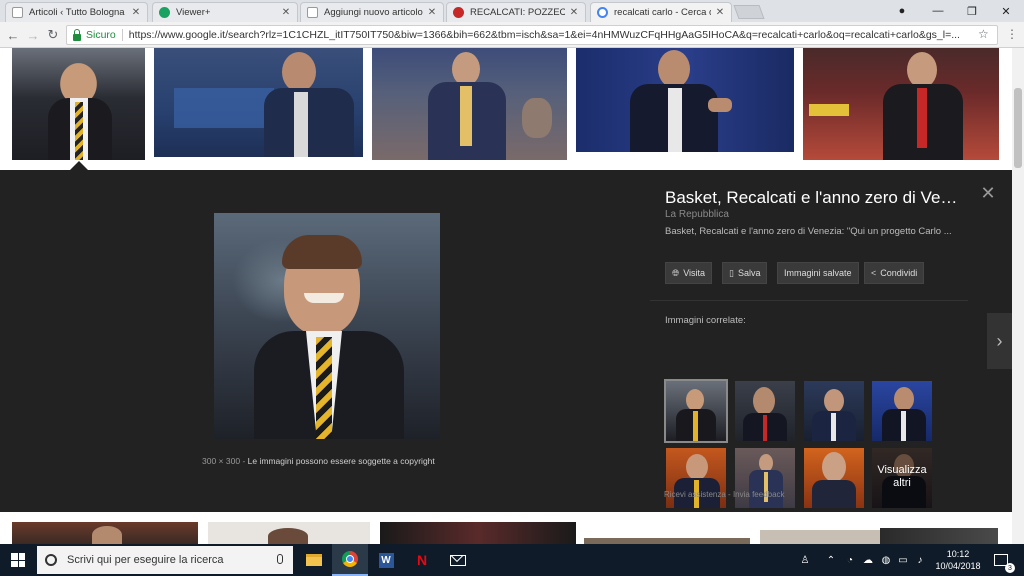  What do you see at coordinates (327, 326) in the screenshot?
I see `preview-image` at bounding box center [327, 326].